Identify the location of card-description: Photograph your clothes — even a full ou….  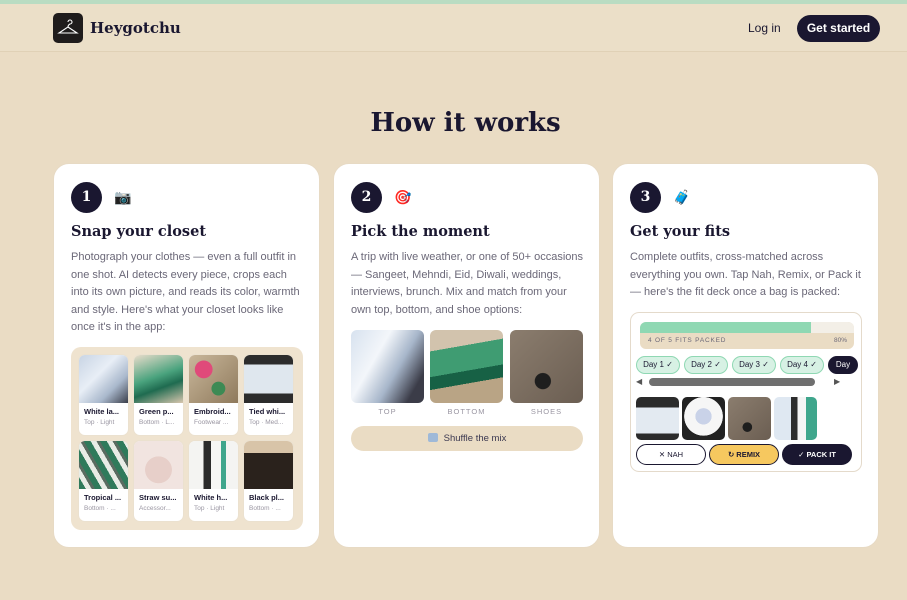
(185, 292).